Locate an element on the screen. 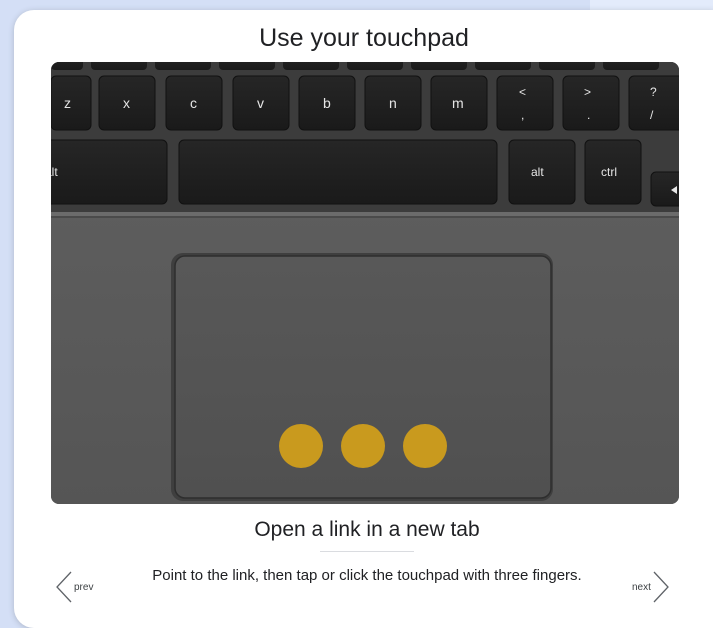 This screenshot has width=713, height=628. next-button: next is located at coordinates (651, 587).